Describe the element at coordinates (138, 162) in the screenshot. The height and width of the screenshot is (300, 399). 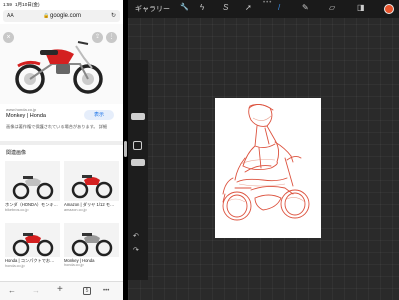
I see `opacity-slider` at that location.